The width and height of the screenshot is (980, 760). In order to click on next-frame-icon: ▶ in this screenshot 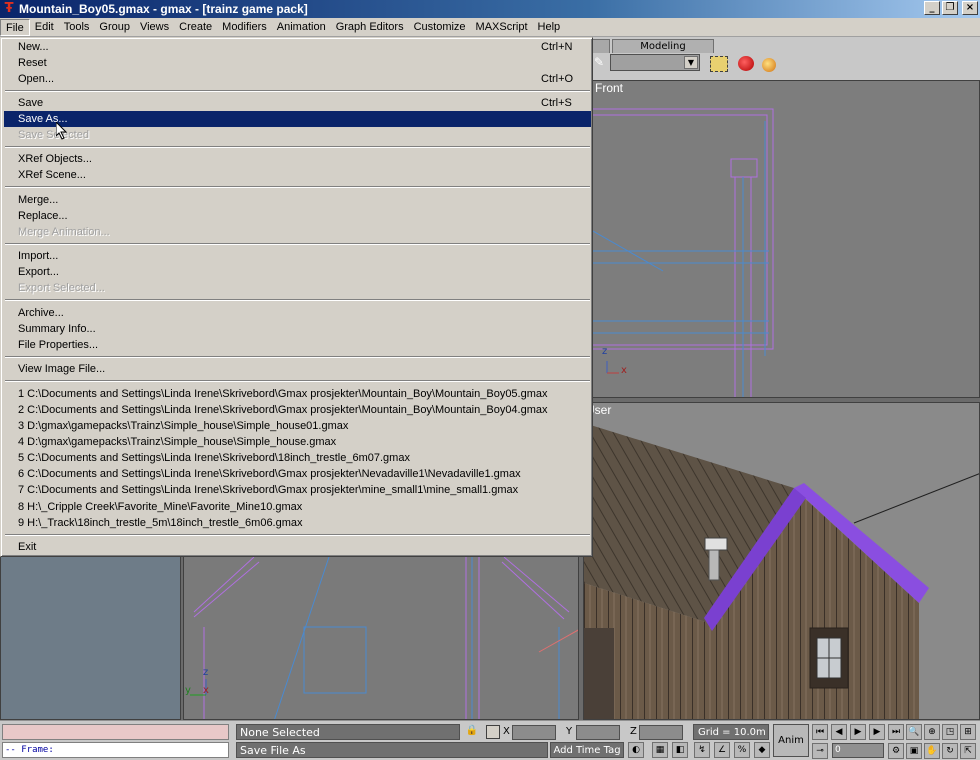, I will do `click(877, 732)`.